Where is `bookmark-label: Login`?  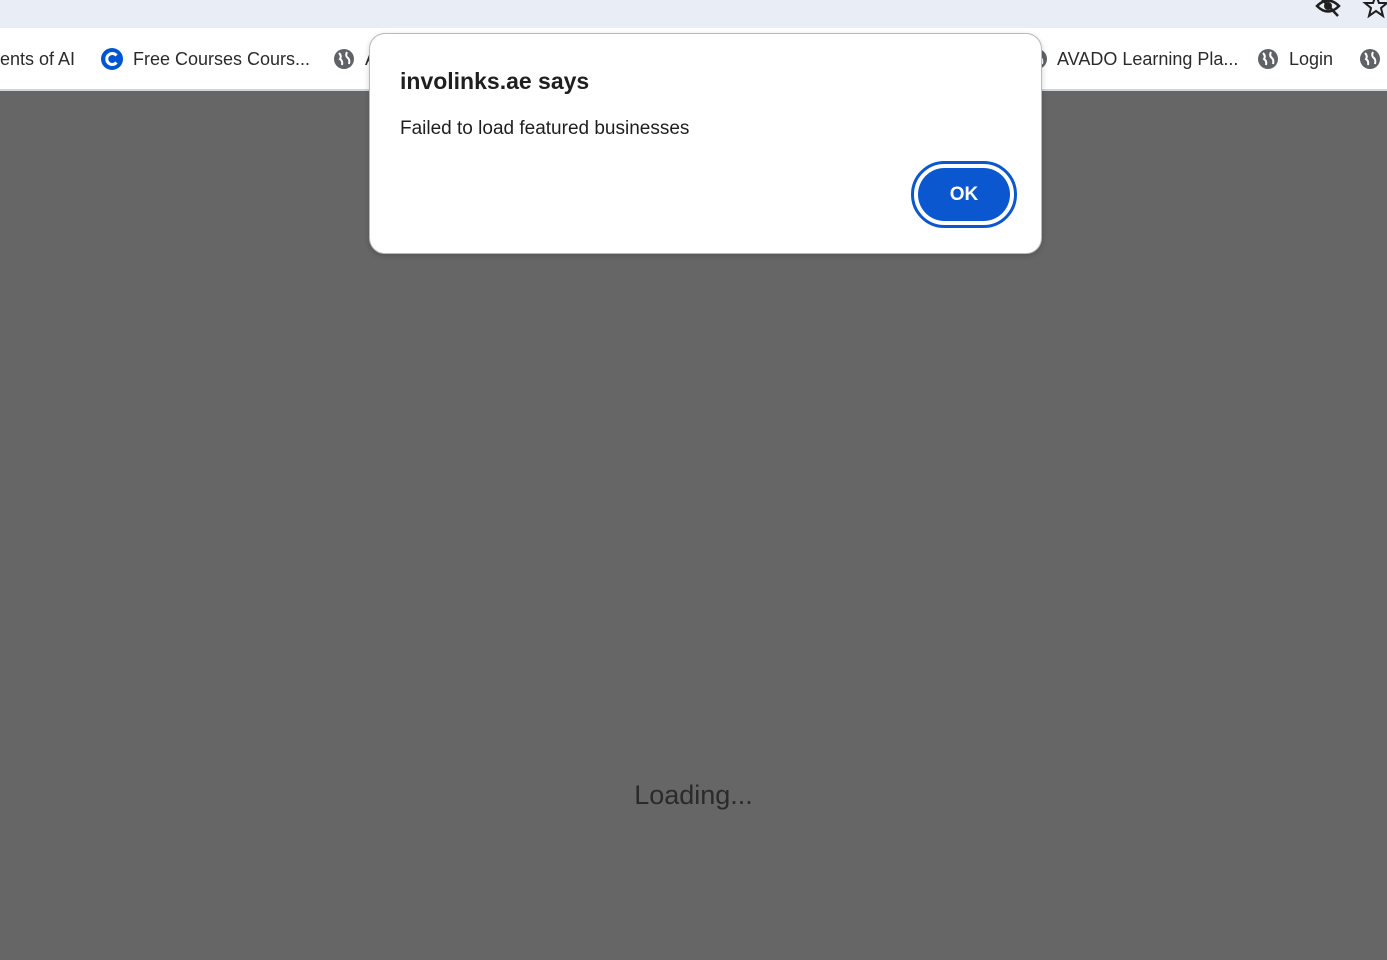
bookmark-label: Login is located at coordinates (1311, 58).